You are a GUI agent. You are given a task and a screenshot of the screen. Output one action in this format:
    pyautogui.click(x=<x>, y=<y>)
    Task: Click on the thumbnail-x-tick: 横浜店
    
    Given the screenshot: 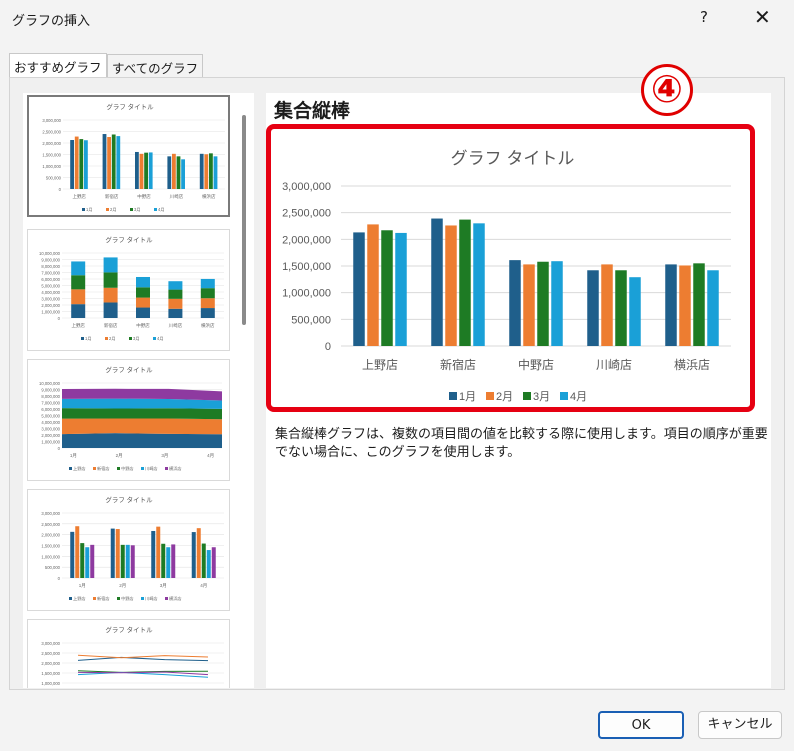 What is the action you would take?
    pyautogui.click(x=208, y=325)
    